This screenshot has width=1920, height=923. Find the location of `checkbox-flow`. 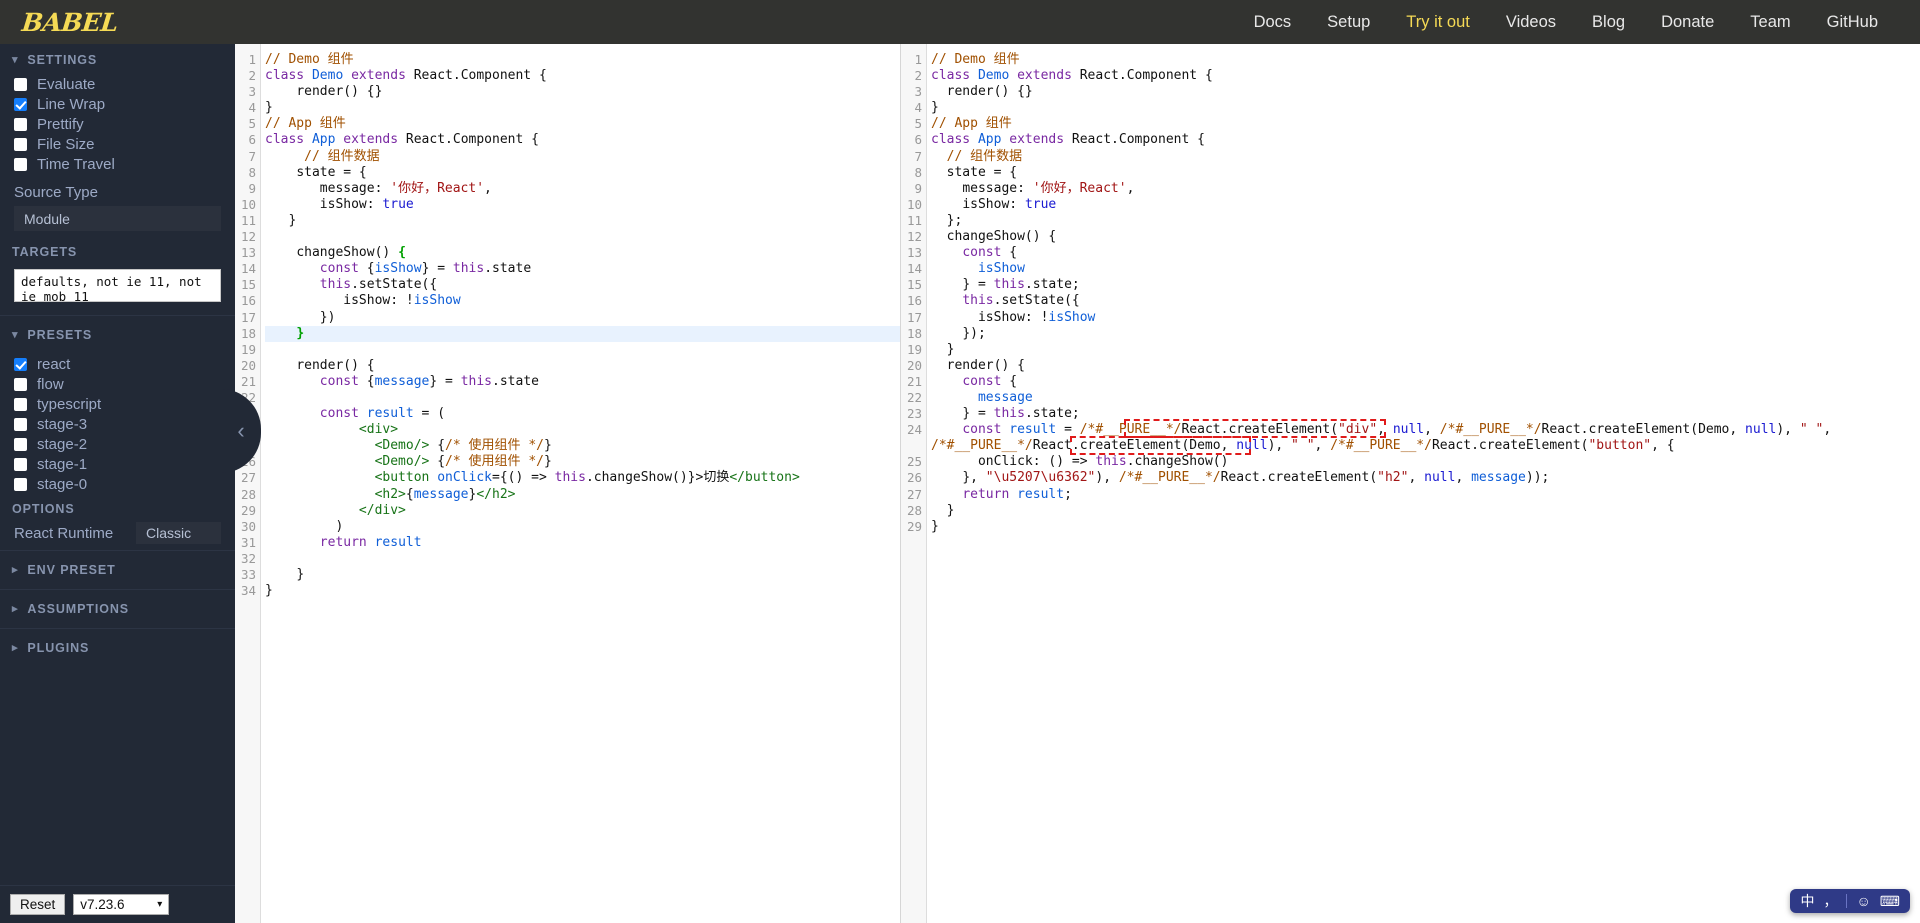

checkbox-flow is located at coordinates (20, 384).